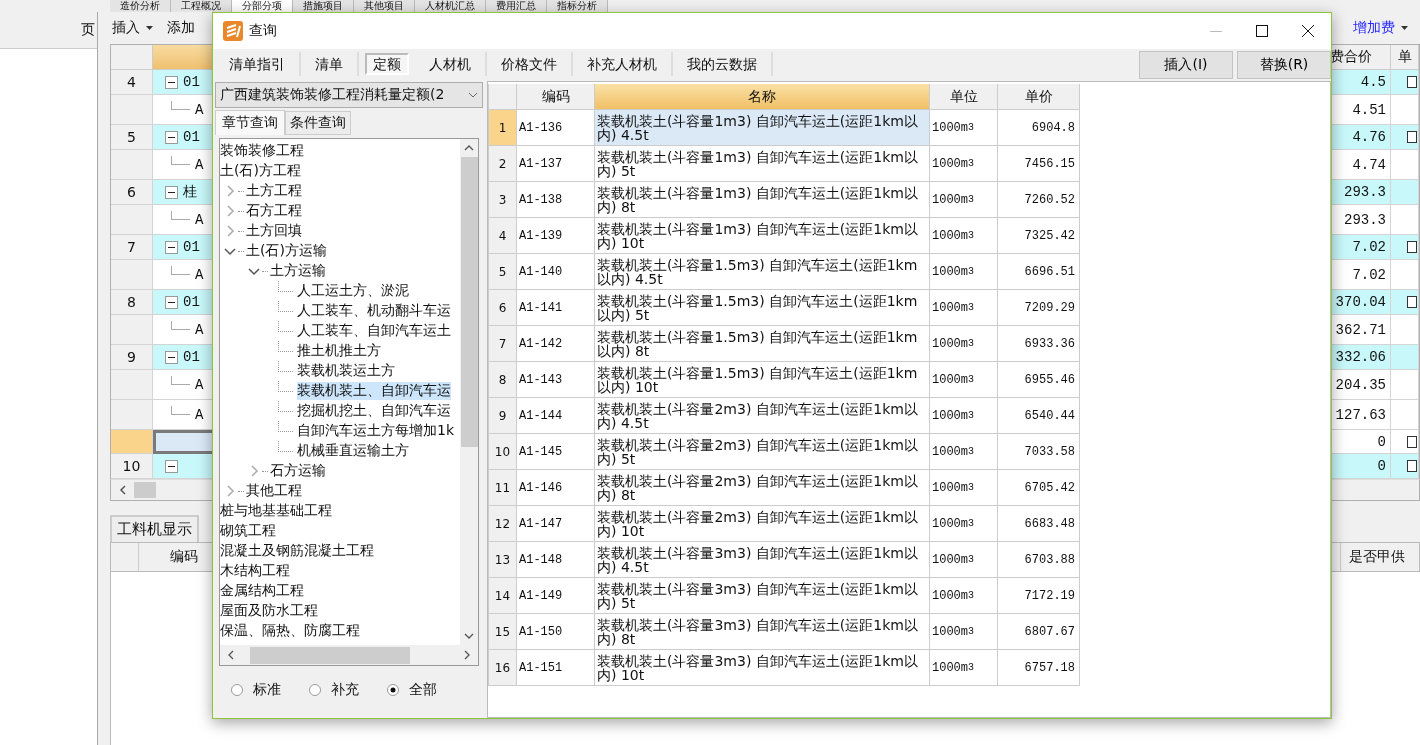 The width and height of the screenshot is (1420, 745). I want to click on toolbar-button: 添加, so click(181, 28).